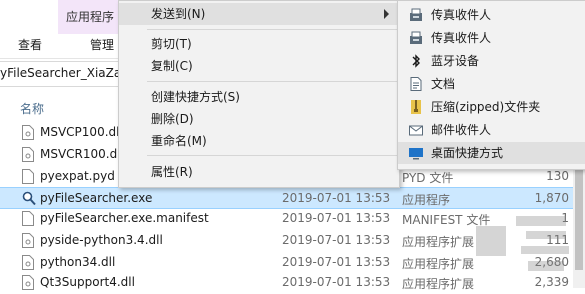 Image resolution: width=585 pixels, height=294 pixels. What do you see at coordinates (259, 172) in the screenshot?
I see `menu-item-properties: 属性(R)` at bounding box center [259, 172].